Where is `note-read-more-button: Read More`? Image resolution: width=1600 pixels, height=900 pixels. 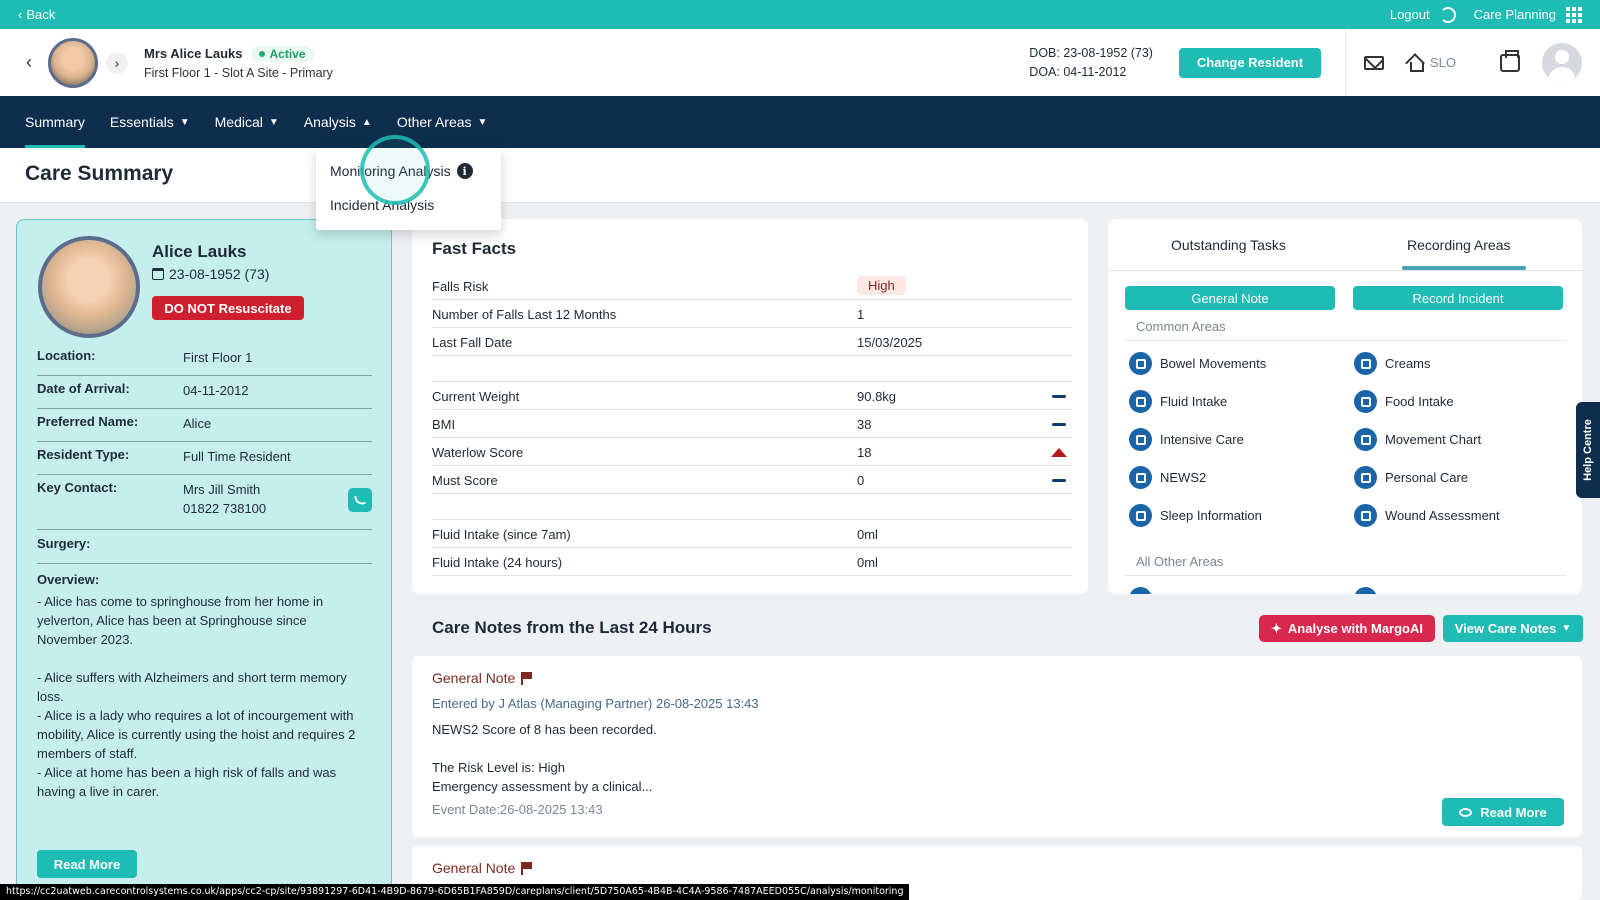
note-read-more-button: Read More is located at coordinates (1503, 812).